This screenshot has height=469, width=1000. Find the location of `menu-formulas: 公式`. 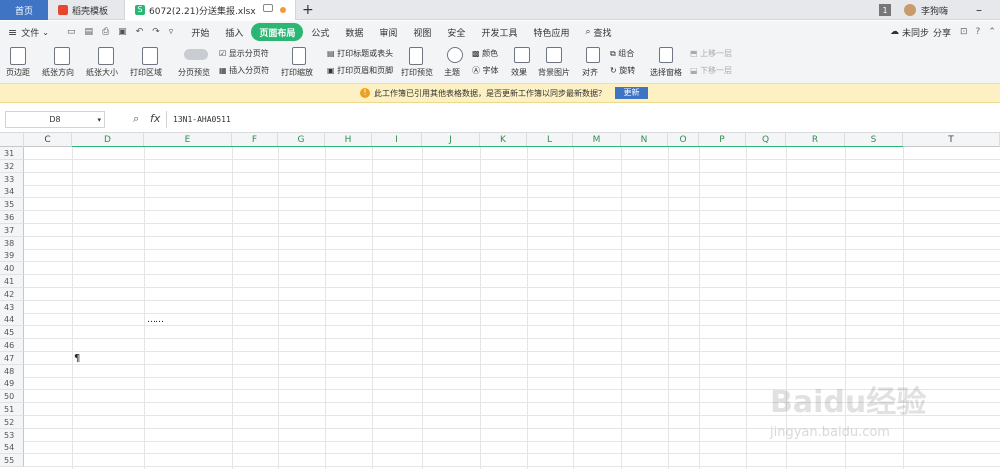

menu-formulas: 公式 is located at coordinates (320, 32).